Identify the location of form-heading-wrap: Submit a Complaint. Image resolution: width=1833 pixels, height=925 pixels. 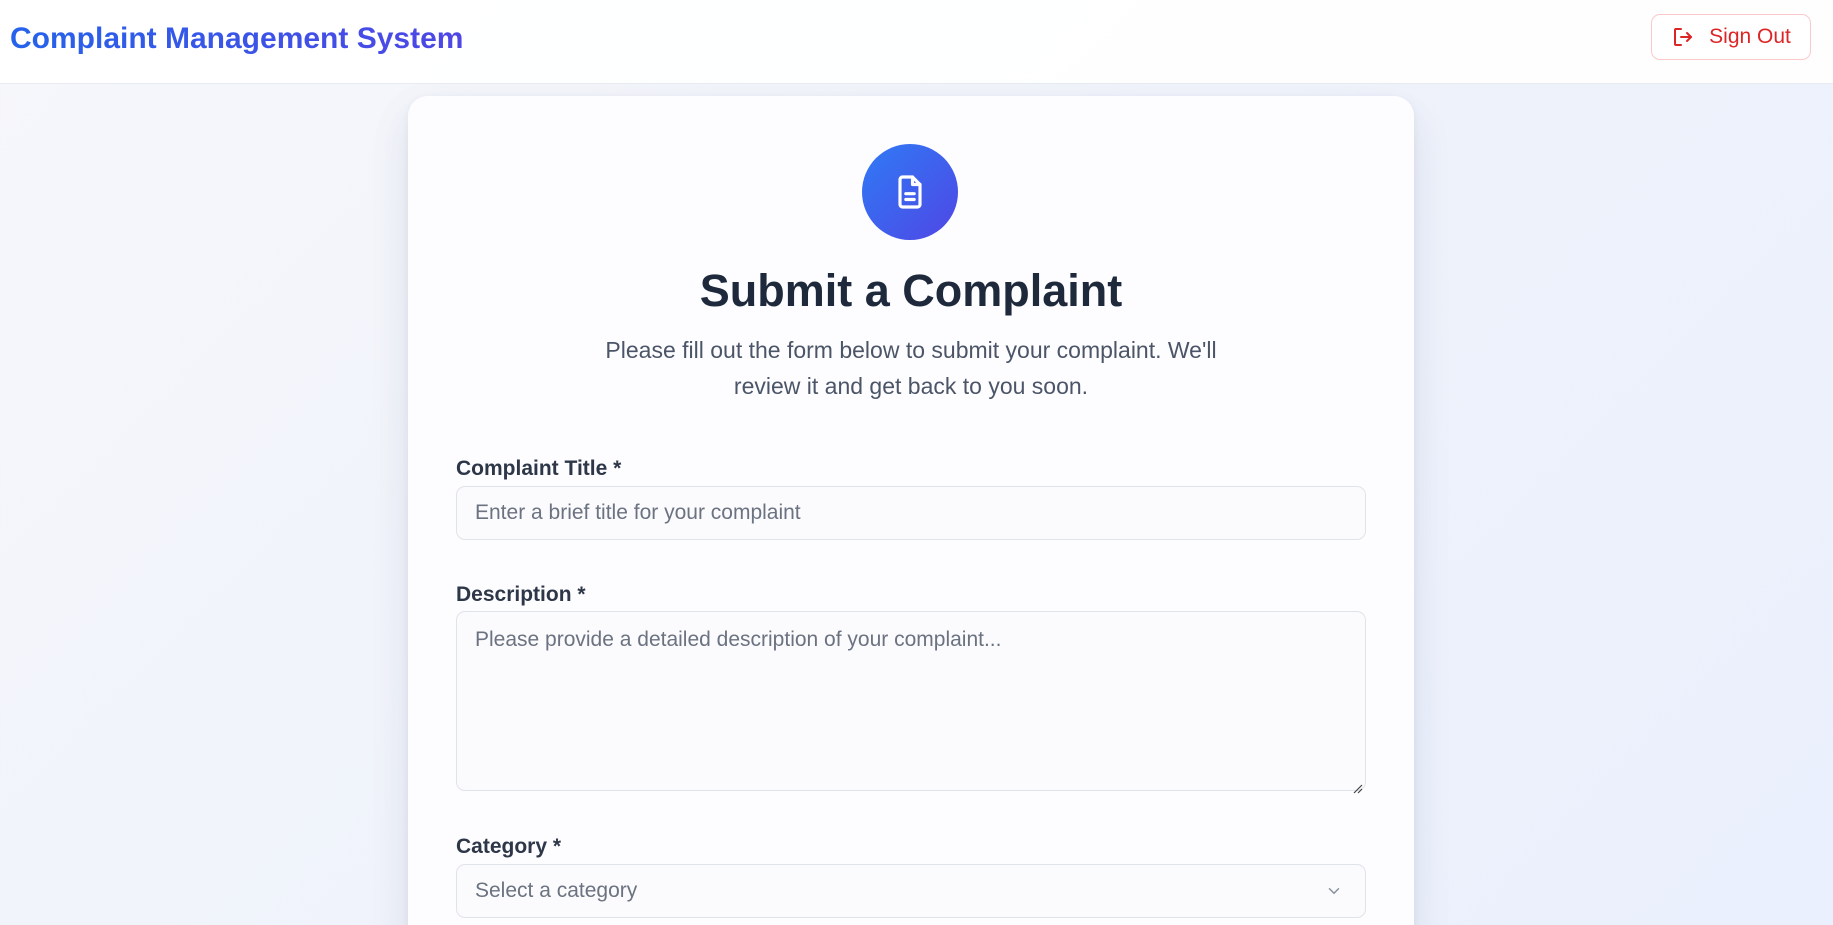
(911, 291).